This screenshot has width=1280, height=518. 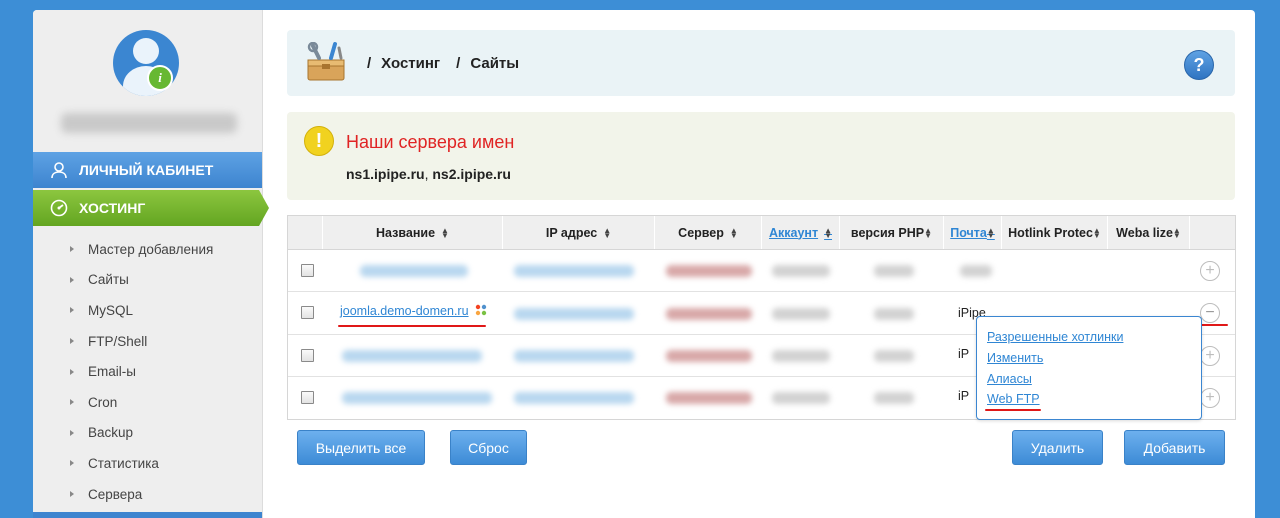 I want to click on header-checkbox-column, so click(x=305, y=232).